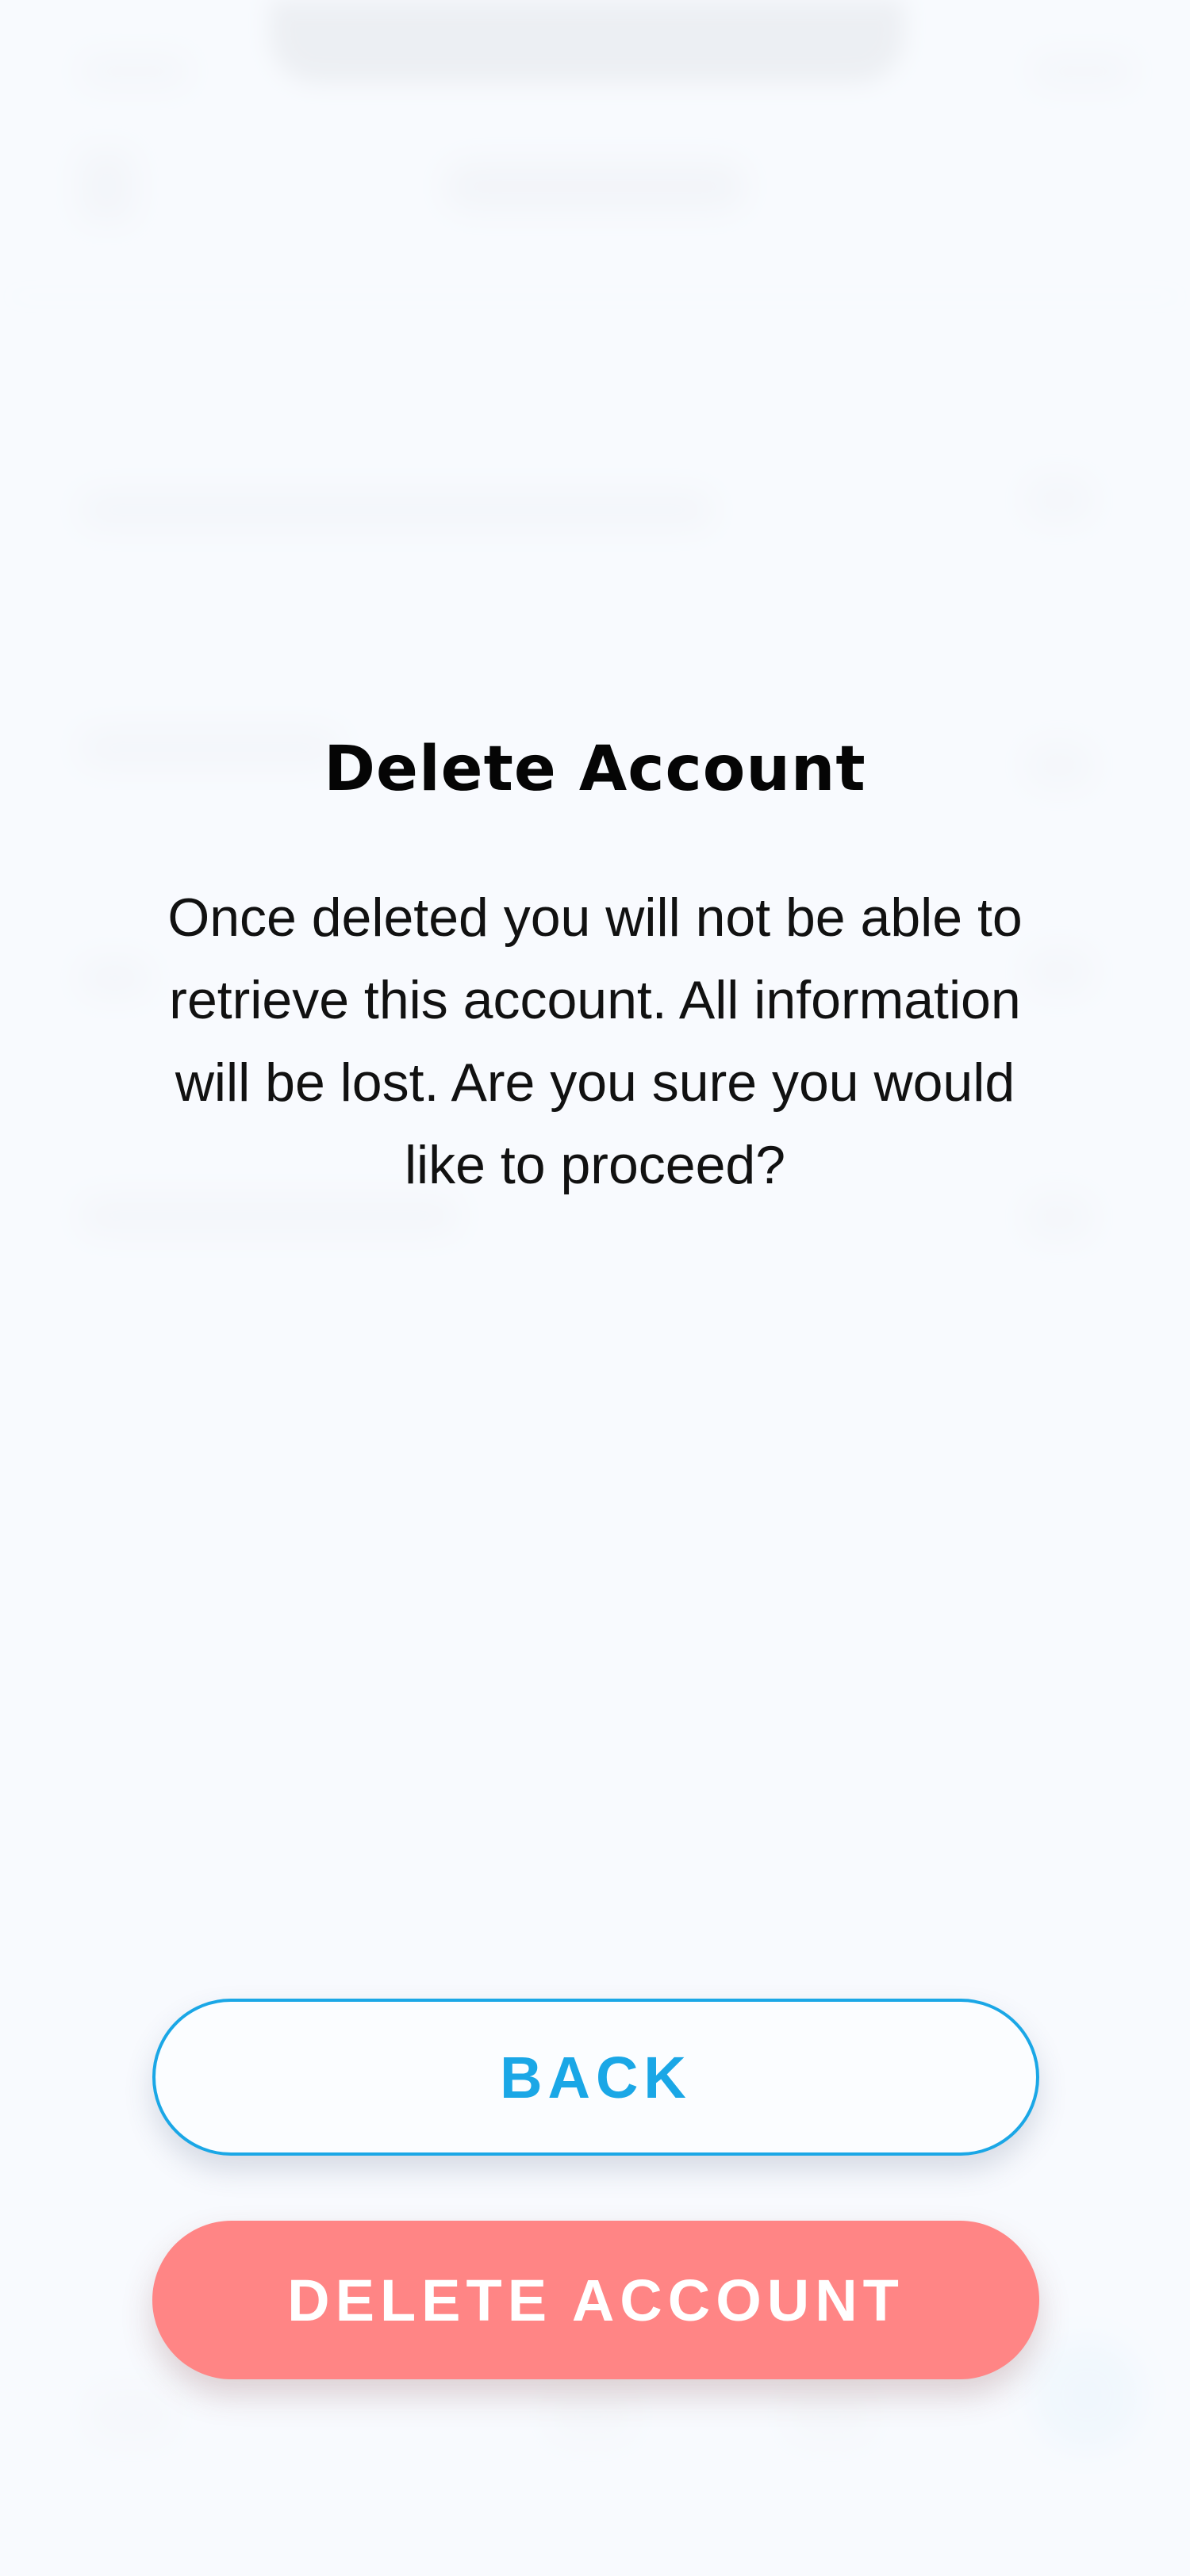  Describe the element at coordinates (595, 2077) in the screenshot. I see `back-button: BACK` at that location.